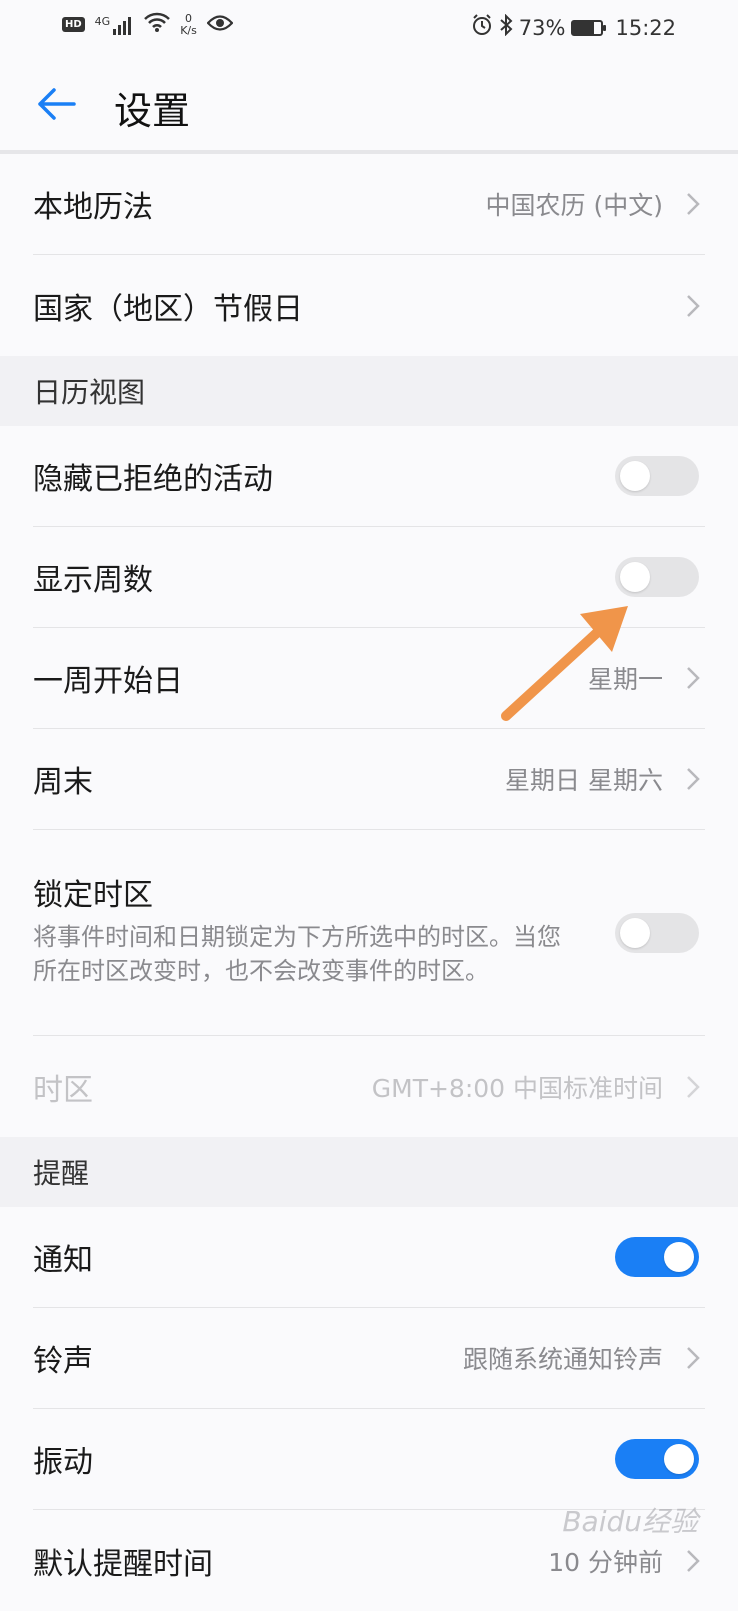 The width and height of the screenshot is (738, 1611). What do you see at coordinates (369, 1257) in the screenshot?
I see `row-notifications: 通知` at bounding box center [369, 1257].